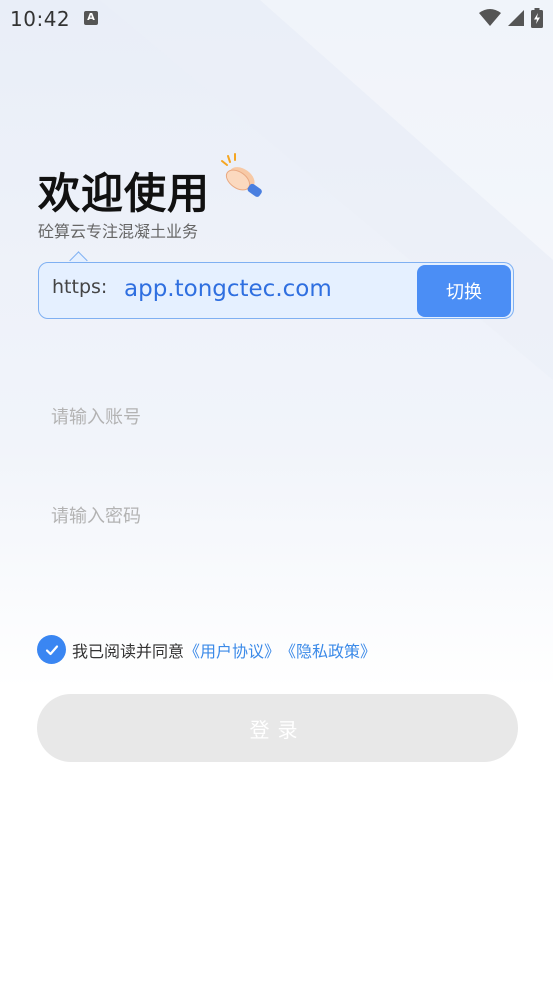 The image size is (553, 984). What do you see at coordinates (516, 18) in the screenshot?
I see `signal-icon` at bounding box center [516, 18].